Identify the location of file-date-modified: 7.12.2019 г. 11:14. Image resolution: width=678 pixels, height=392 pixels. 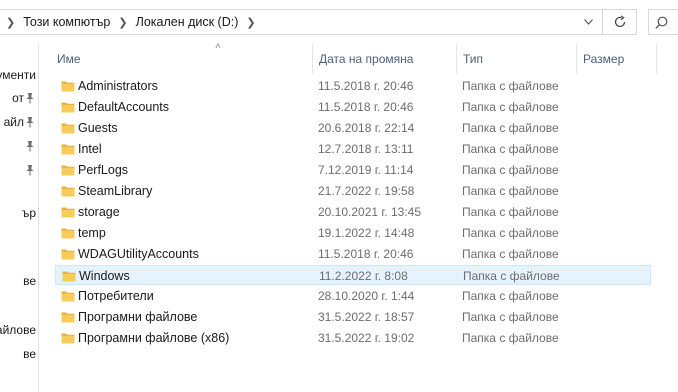
(366, 170).